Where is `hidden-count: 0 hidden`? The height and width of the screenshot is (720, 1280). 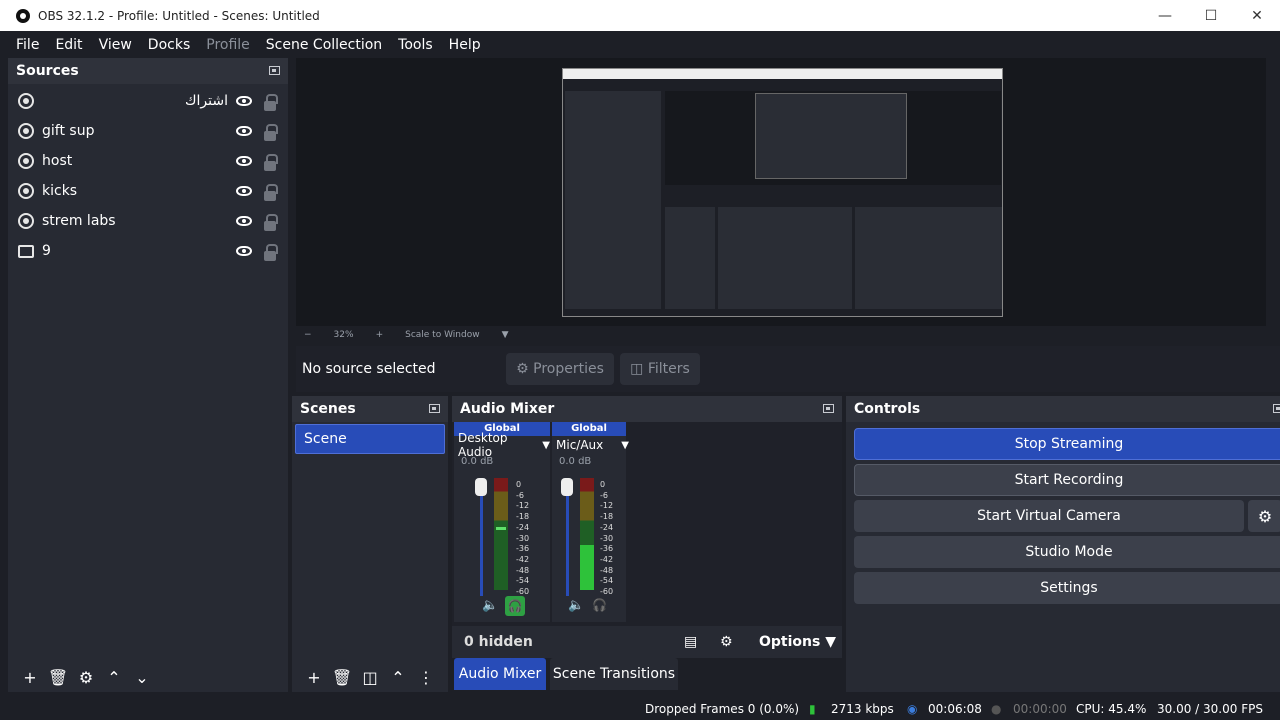
hidden-count: 0 hidden is located at coordinates (498, 642).